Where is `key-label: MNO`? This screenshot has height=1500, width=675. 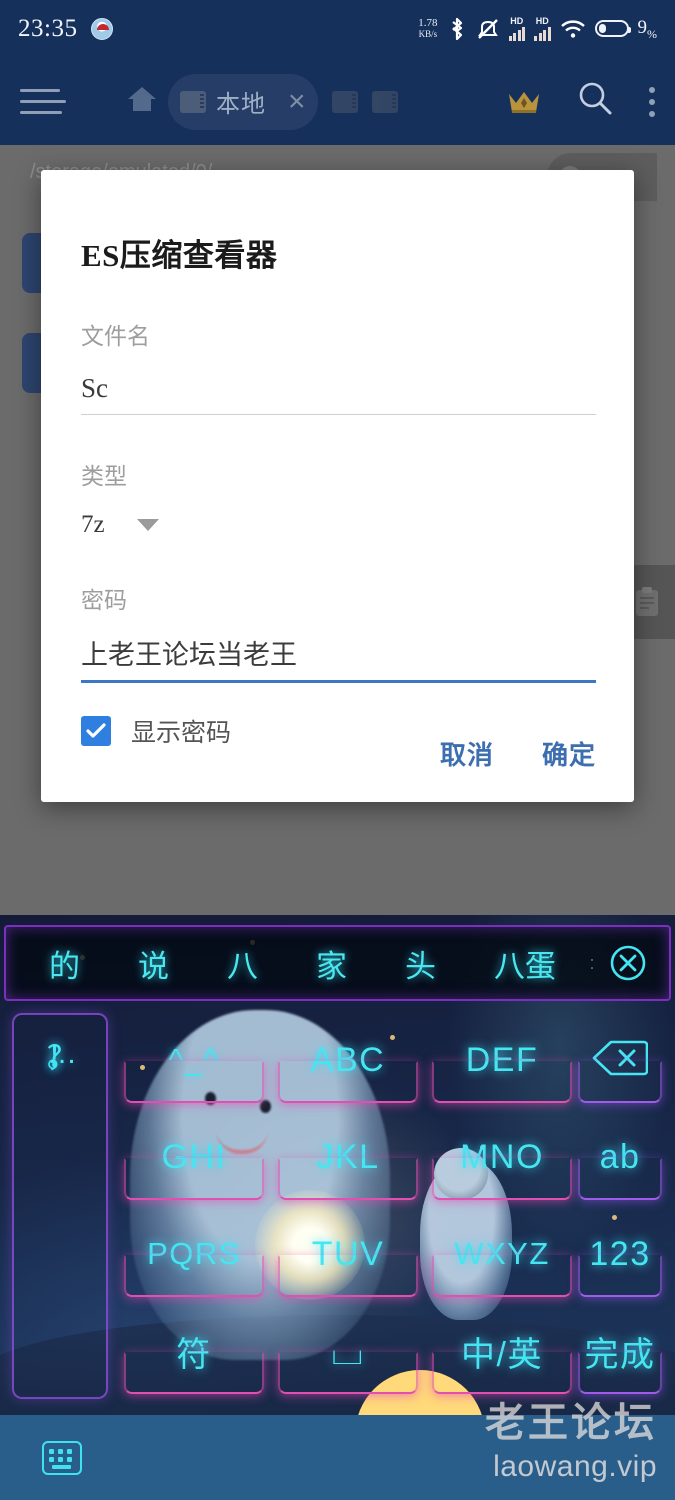 key-label: MNO is located at coordinates (502, 1156).